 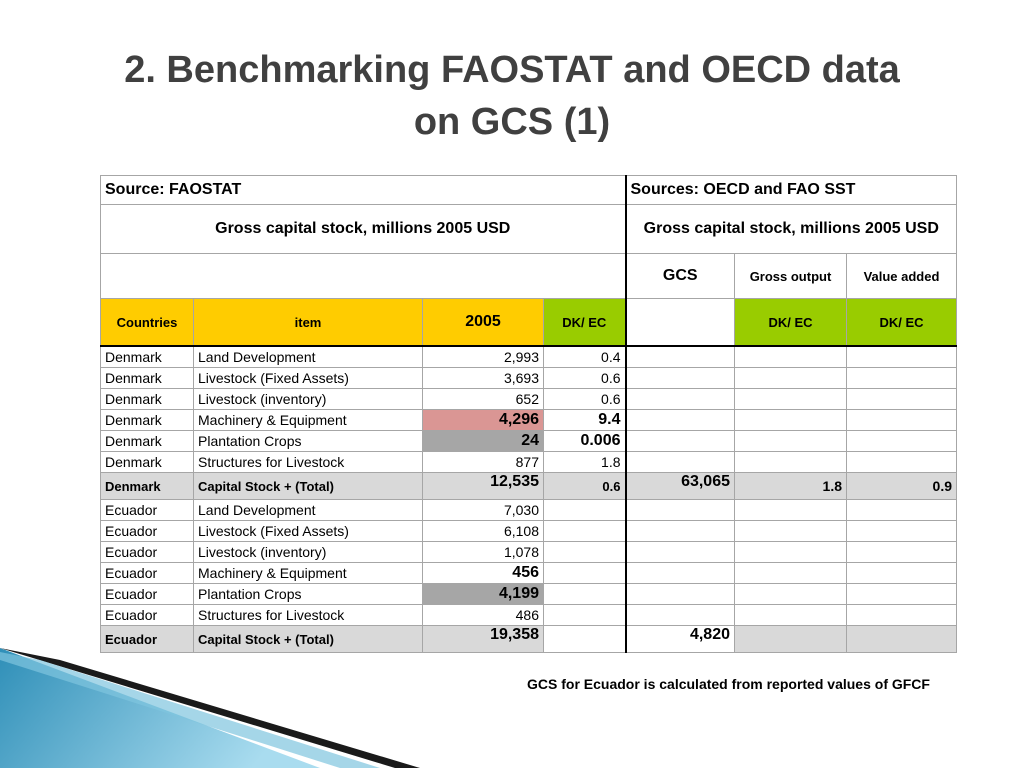 I want to click on cell-ratio: 0.4, so click(x=585, y=356).